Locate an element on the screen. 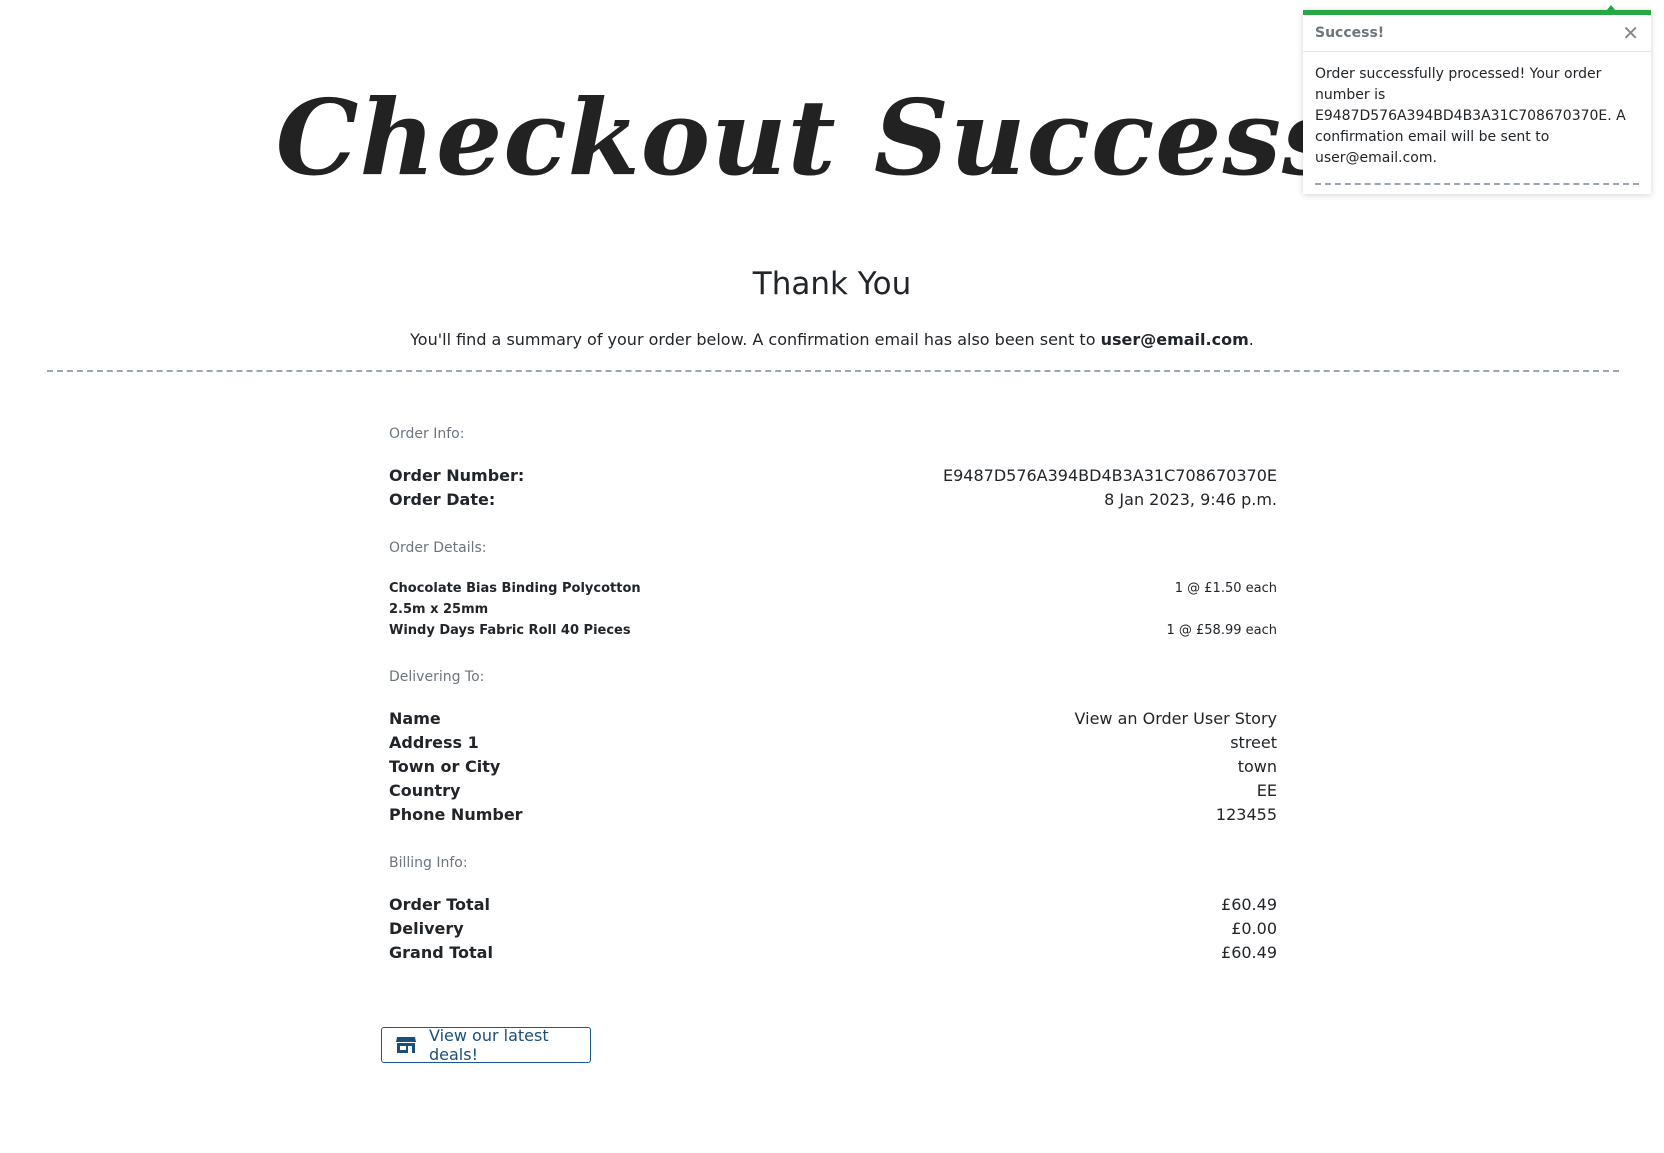 This screenshot has height=1153, width=1664. section-divider is located at coordinates (833, 371).